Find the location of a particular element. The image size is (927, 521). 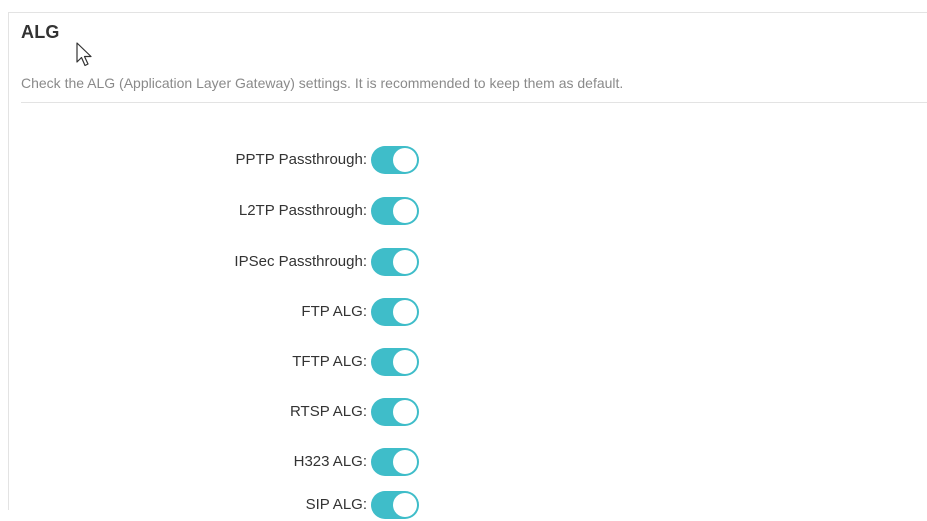

sip-alg-toggle is located at coordinates (395, 505).